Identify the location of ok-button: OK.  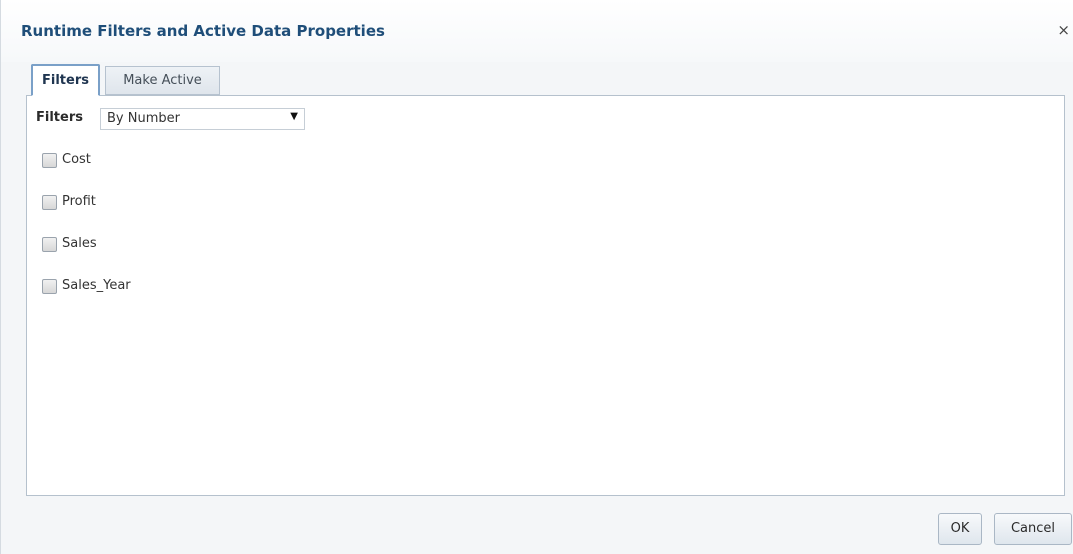
(960, 529).